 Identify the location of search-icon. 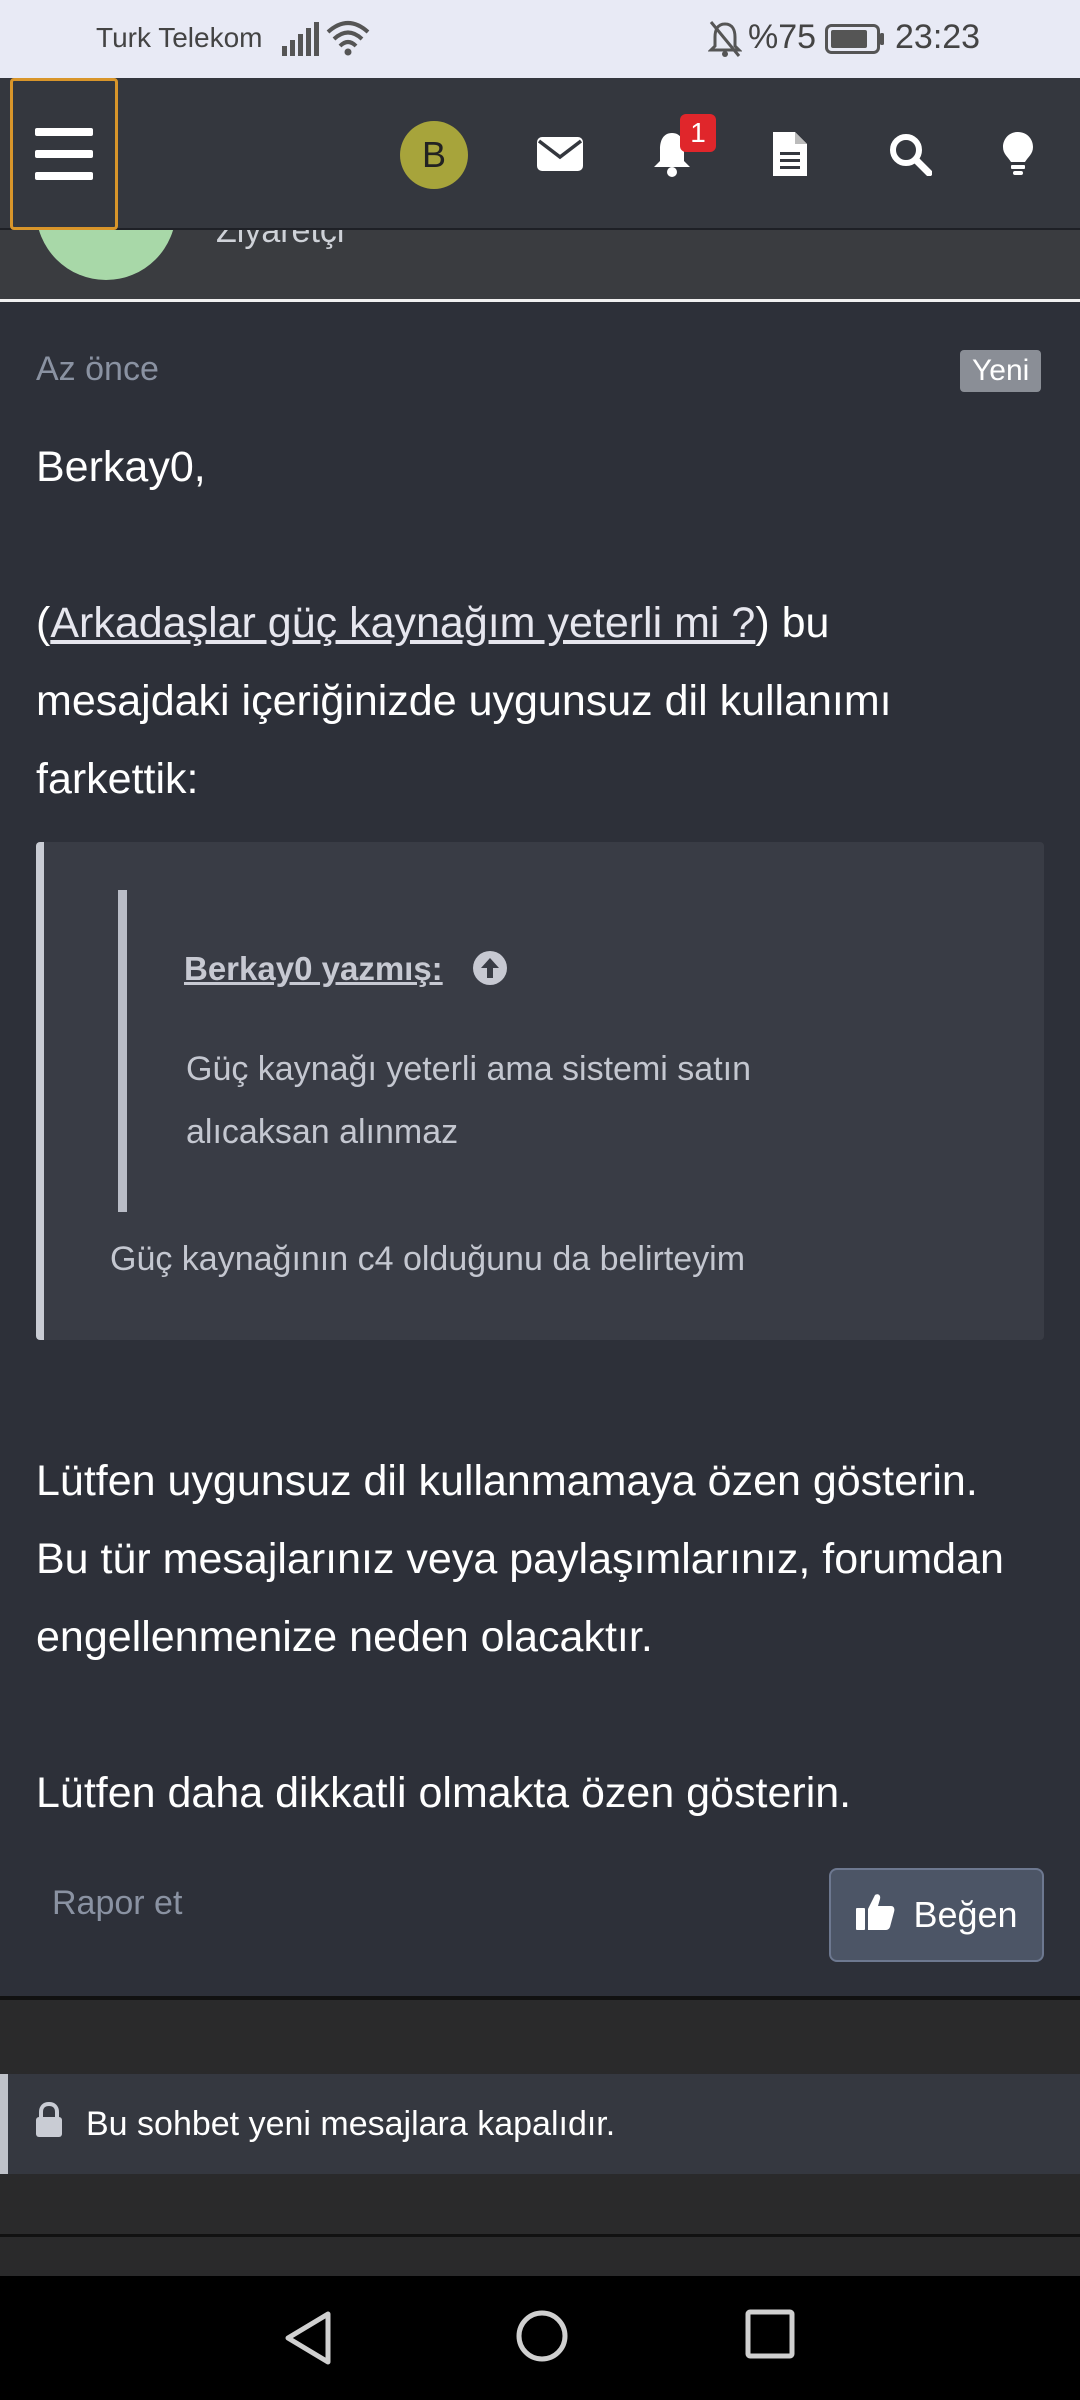
(910, 154).